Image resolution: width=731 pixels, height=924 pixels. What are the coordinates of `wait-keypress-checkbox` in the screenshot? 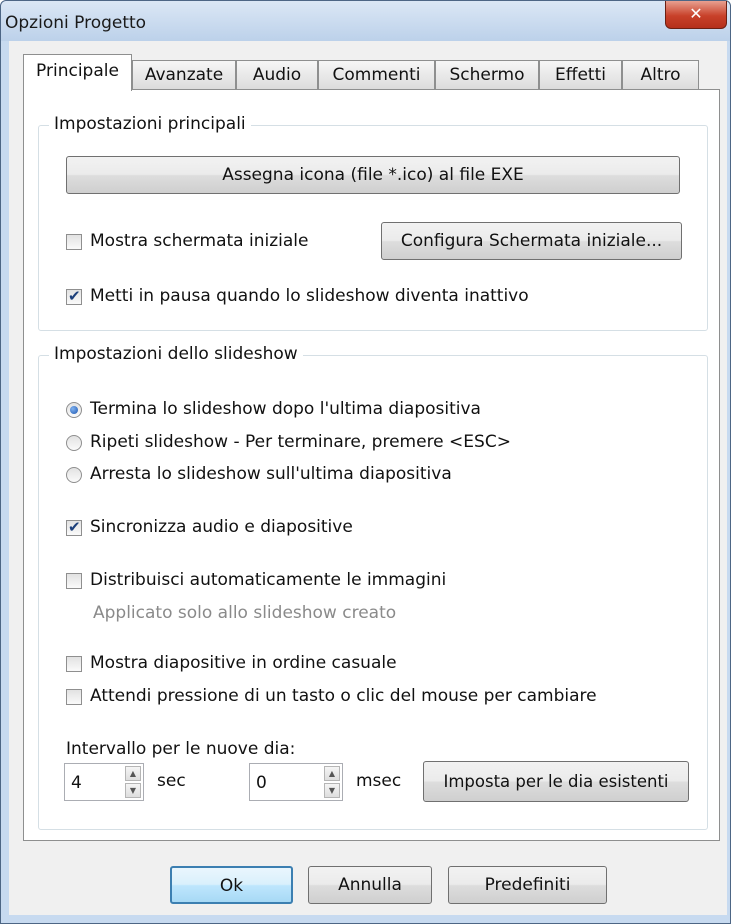 It's located at (74, 697).